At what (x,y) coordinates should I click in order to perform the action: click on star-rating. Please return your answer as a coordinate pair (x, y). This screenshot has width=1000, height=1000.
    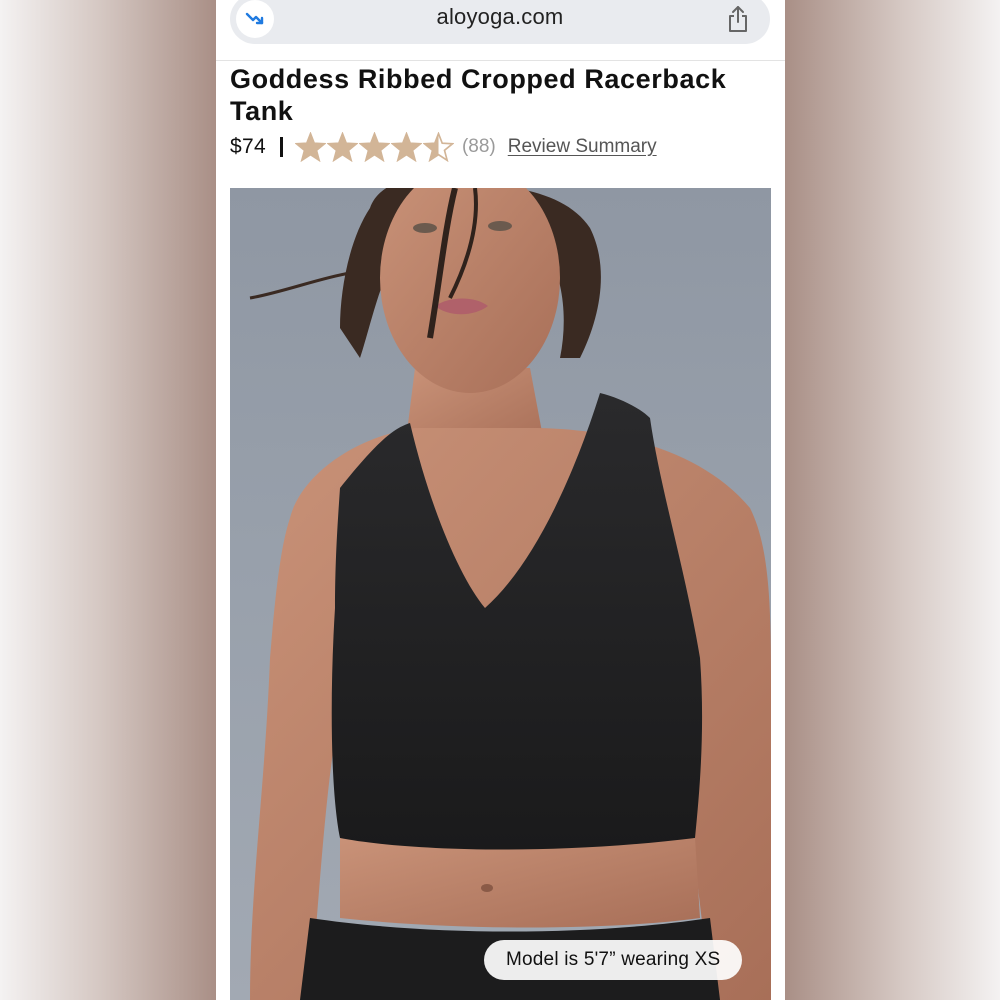
    Looking at the image, I should click on (374, 147).